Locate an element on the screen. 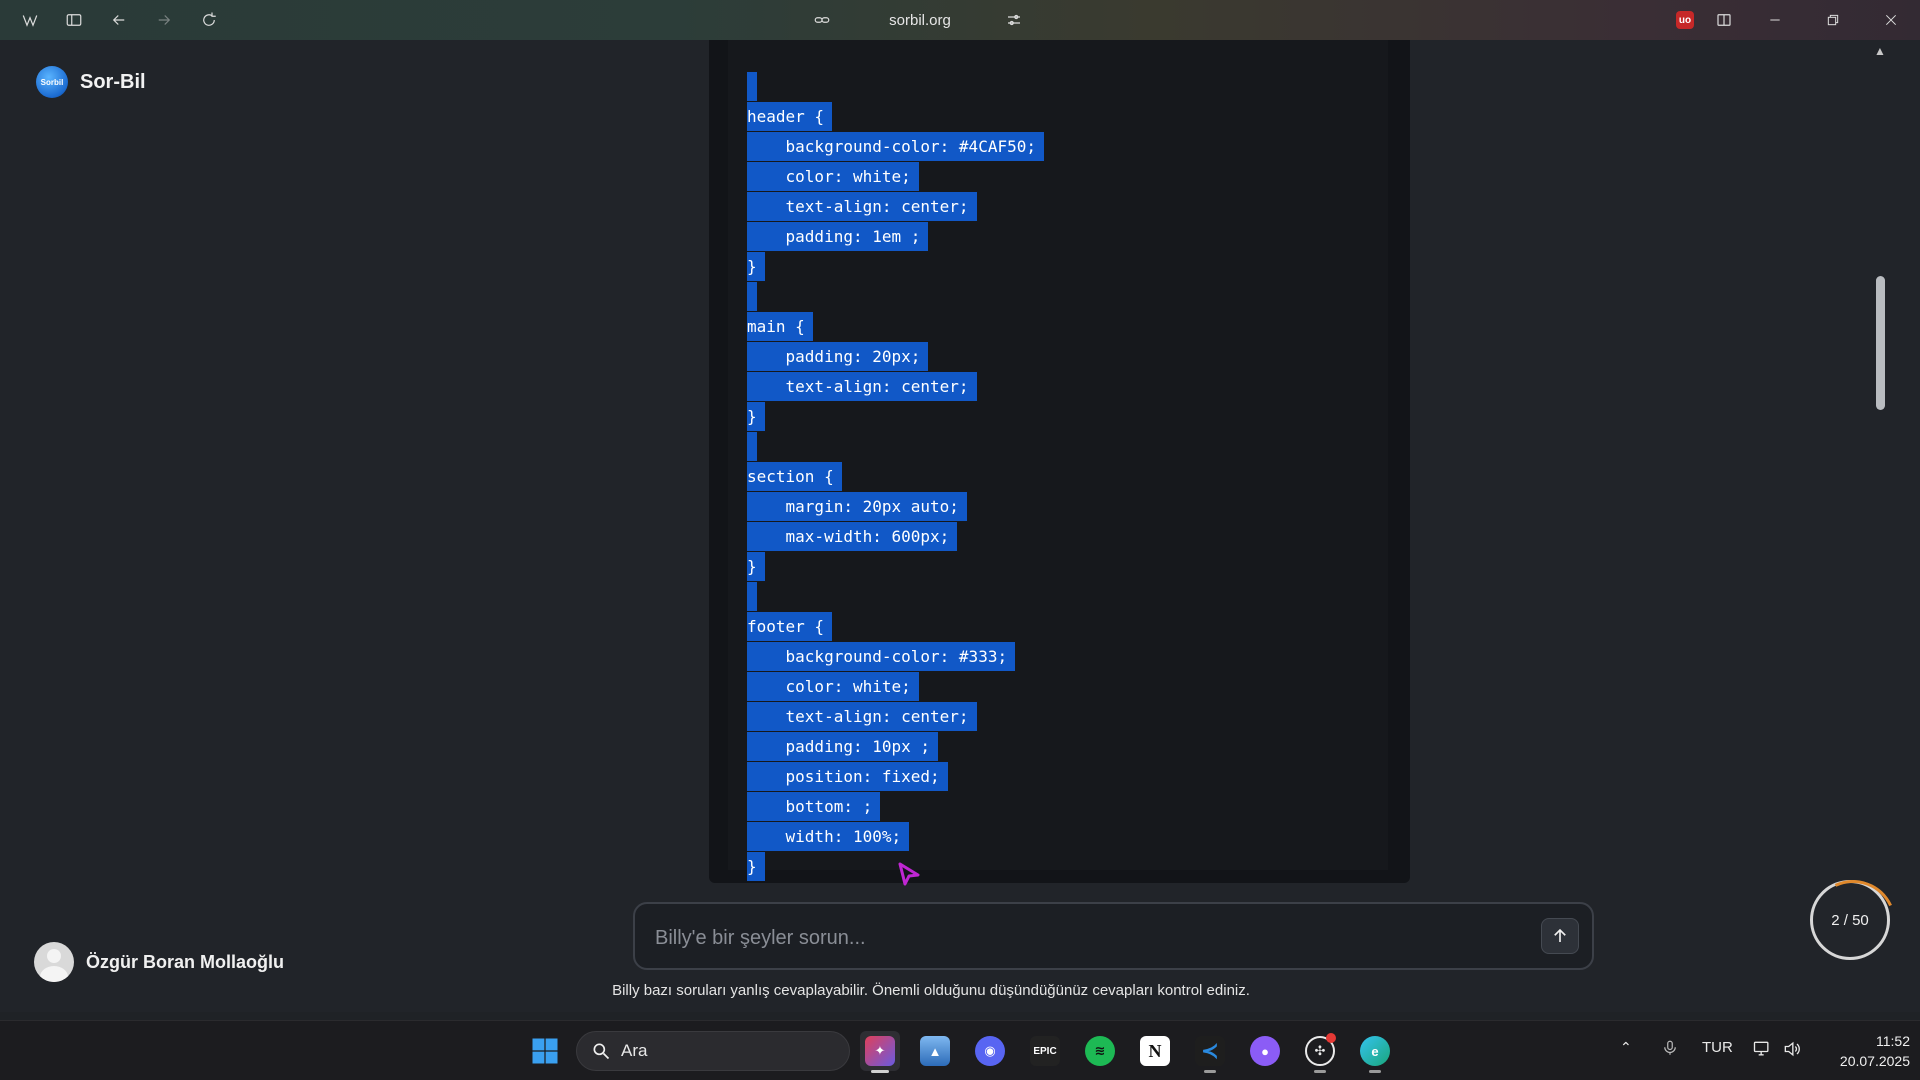 The width and height of the screenshot is (1920, 1080). logo-text: Sorbil is located at coordinates (52, 82).